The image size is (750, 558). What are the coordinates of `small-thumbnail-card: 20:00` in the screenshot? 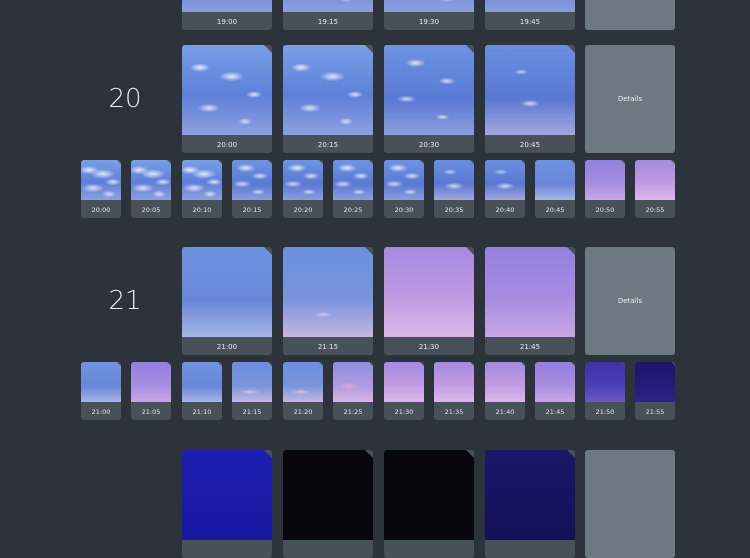 It's located at (101, 189).